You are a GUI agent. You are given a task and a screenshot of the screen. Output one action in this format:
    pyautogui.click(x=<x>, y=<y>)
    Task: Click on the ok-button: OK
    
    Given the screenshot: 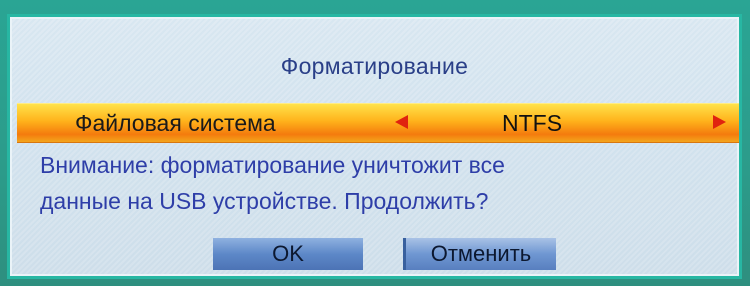 What is the action you would take?
    pyautogui.click(x=288, y=254)
    